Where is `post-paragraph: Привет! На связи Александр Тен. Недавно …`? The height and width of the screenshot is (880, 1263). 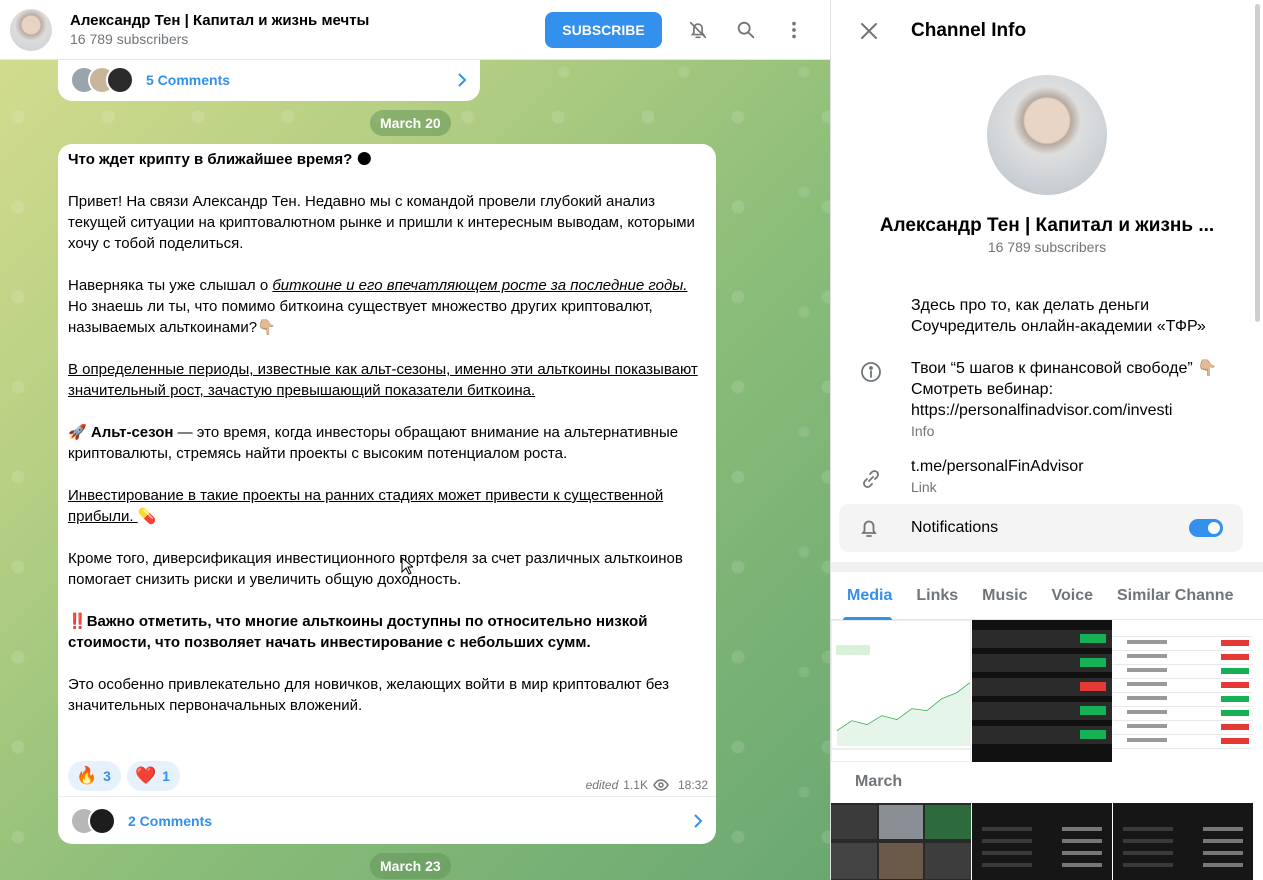
post-paragraph: Привет! На связи Александр Тен. Недавно … is located at coordinates (381, 222).